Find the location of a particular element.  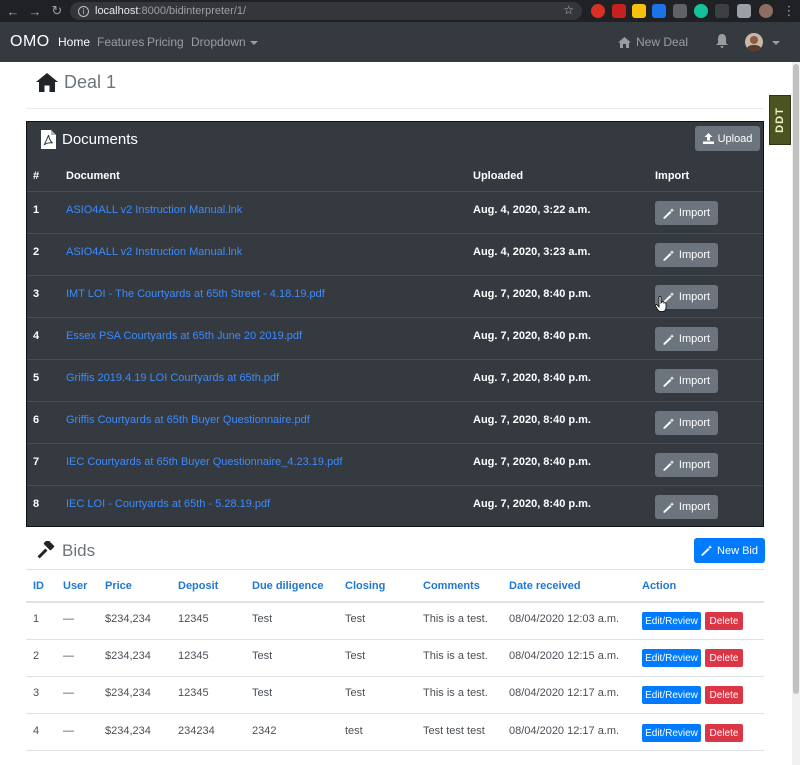

column-header-price: Price is located at coordinates (118, 586).